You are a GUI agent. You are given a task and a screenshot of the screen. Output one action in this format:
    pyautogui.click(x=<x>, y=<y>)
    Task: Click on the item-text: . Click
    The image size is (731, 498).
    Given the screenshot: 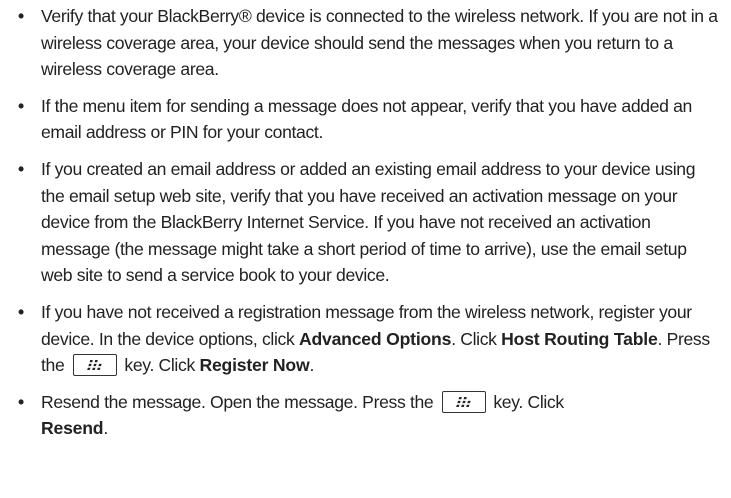 What is the action you would take?
    pyautogui.click(x=476, y=338)
    